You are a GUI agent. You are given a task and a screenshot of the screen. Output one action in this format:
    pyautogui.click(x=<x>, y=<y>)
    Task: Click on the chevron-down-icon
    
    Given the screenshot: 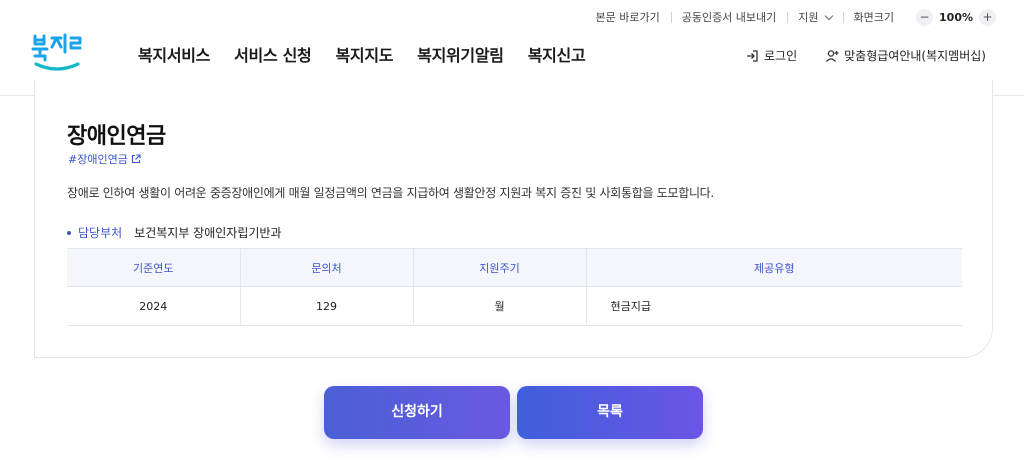 What is the action you would take?
    pyautogui.click(x=828, y=15)
    